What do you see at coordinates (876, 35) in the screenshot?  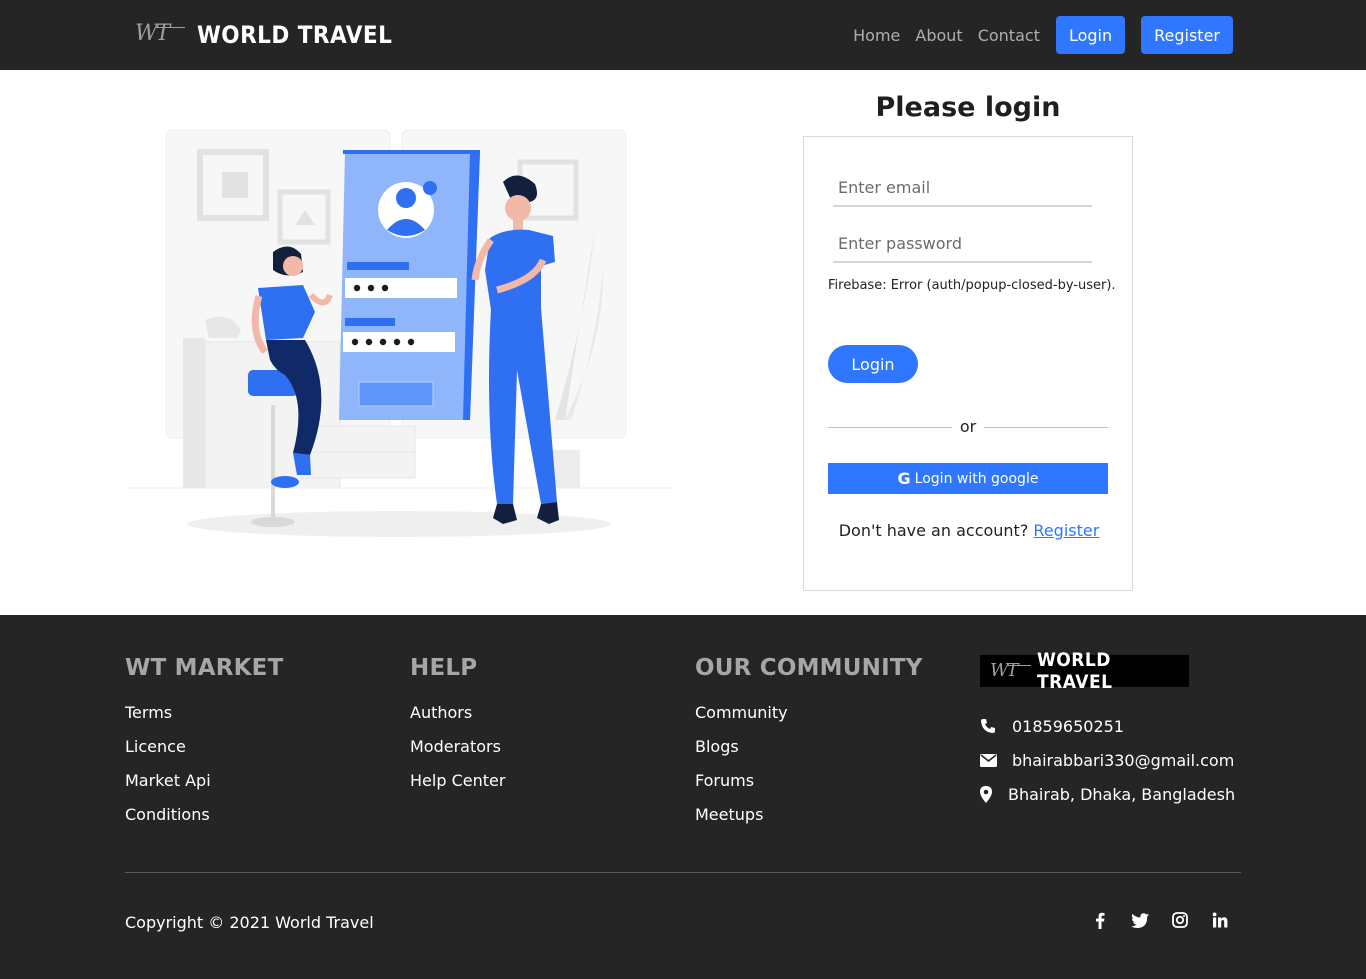 I see `nav-link-home: Home` at bounding box center [876, 35].